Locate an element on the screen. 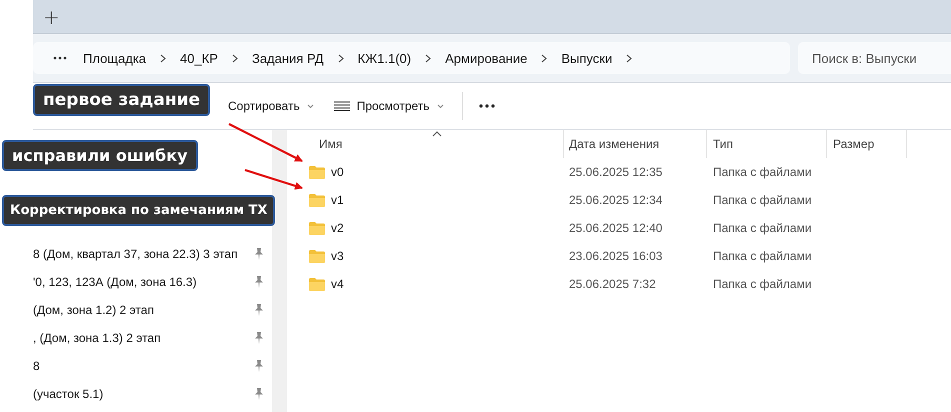 This screenshot has width=951, height=412. column-header: Тип is located at coordinates (723, 144).